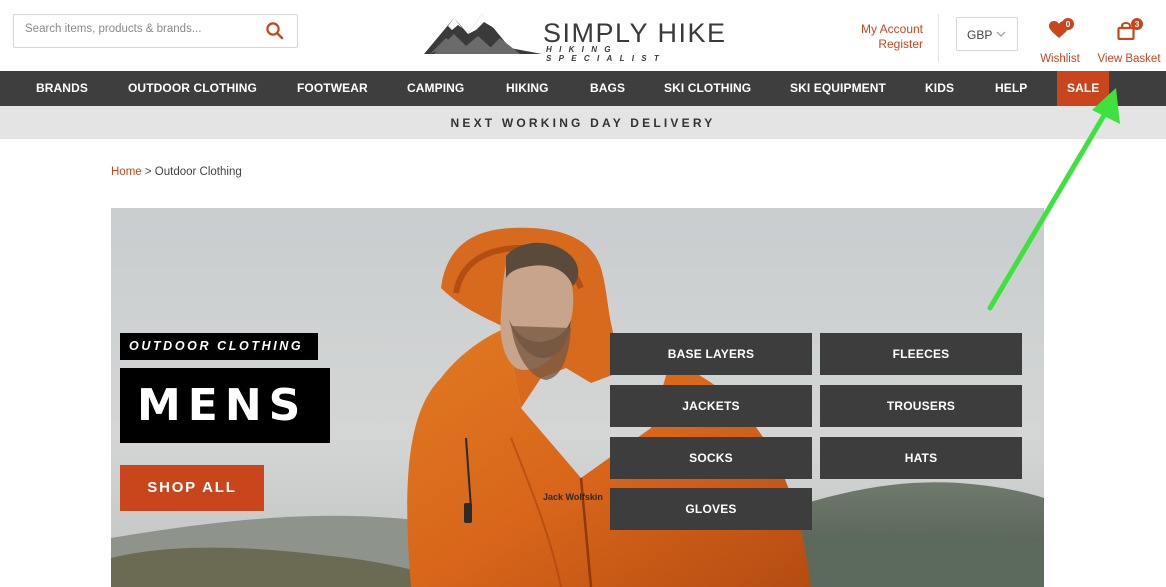 This screenshot has width=1166, height=587. Describe the element at coordinates (275, 31) in the screenshot. I see `search-icon` at that location.